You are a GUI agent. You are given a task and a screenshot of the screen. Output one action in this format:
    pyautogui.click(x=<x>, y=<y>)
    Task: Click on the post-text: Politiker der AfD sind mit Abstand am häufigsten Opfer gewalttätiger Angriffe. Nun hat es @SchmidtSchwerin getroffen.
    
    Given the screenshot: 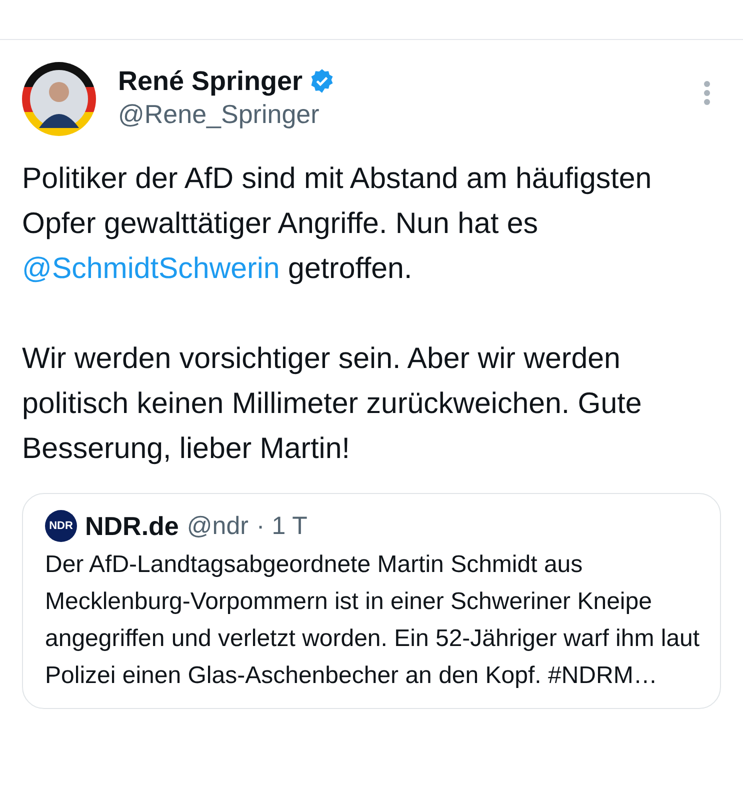 What is the action you would take?
    pyautogui.click(x=337, y=224)
    